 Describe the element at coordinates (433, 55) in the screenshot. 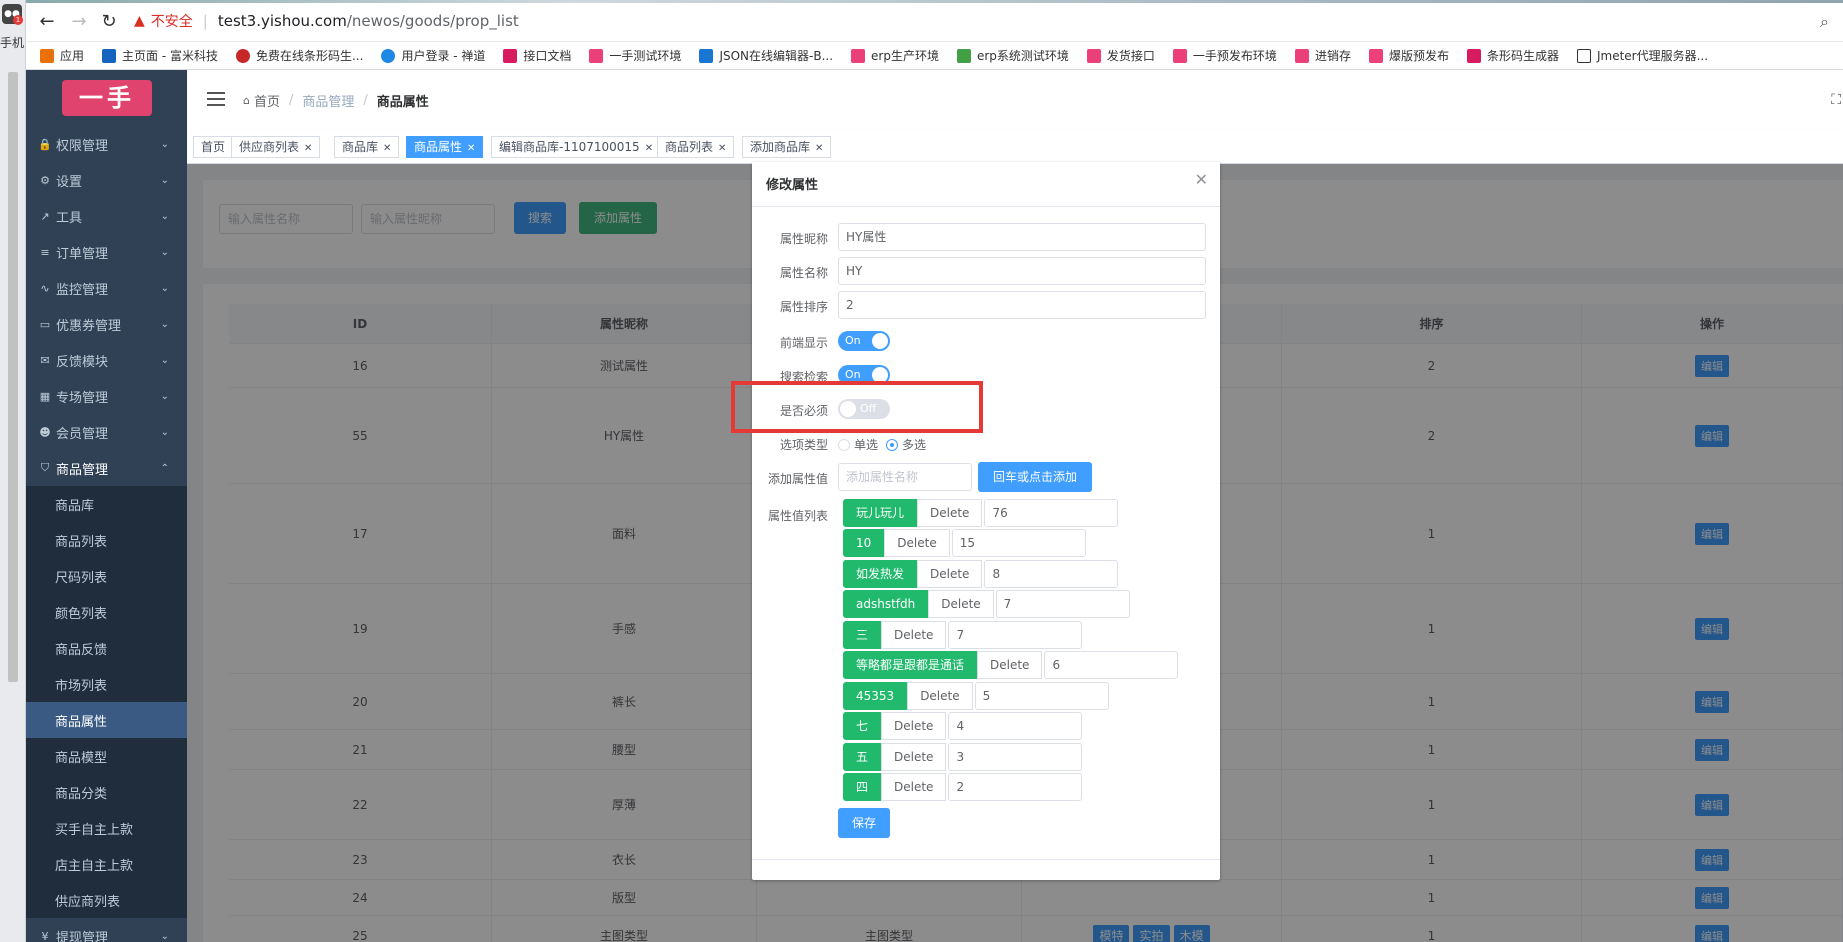

I see `bookmark-item: 用户登录 - 禅道` at that location.